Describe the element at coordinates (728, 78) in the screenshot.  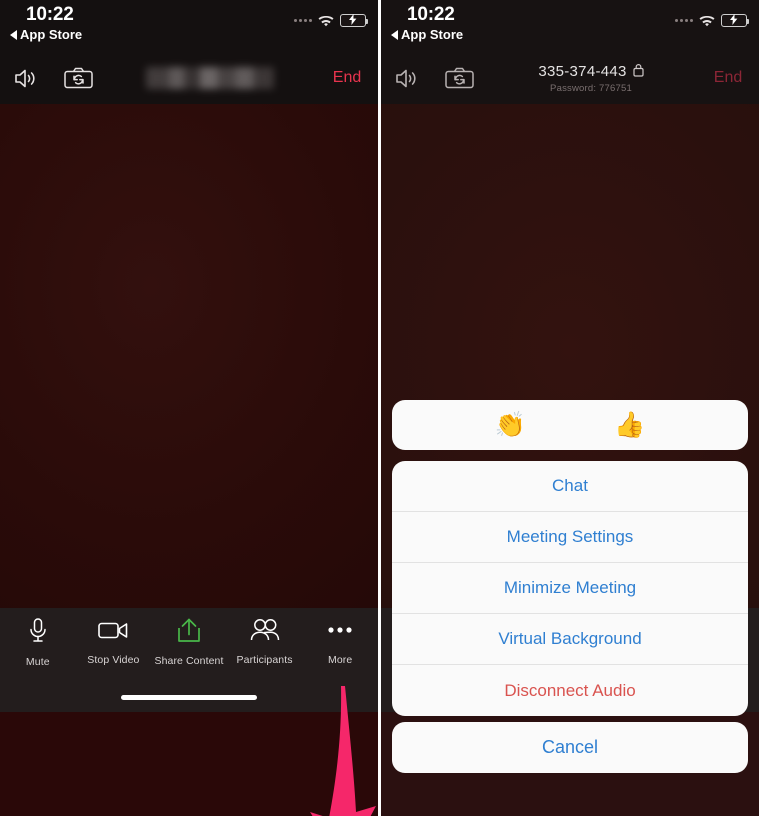
I see `end-meeting-button-right: End` at that location.